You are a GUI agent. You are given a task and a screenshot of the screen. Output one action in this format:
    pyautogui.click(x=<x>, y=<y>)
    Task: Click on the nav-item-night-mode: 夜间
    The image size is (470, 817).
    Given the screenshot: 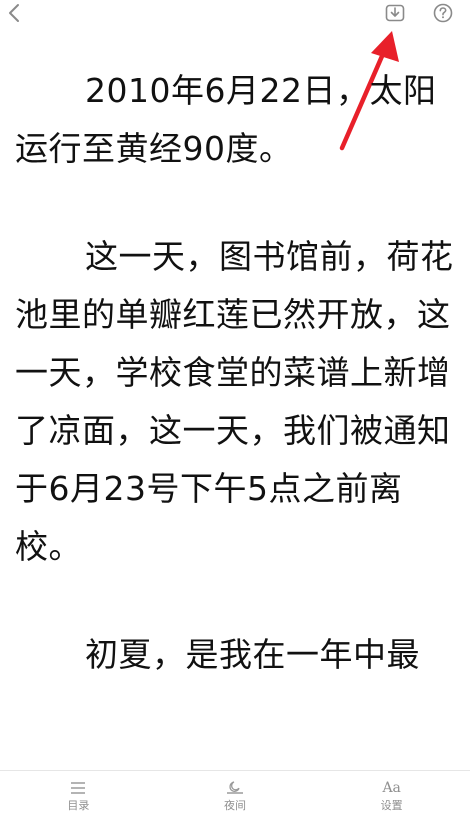 What is the action you would take?
    pyautogui.click(x=235, y=794)
    